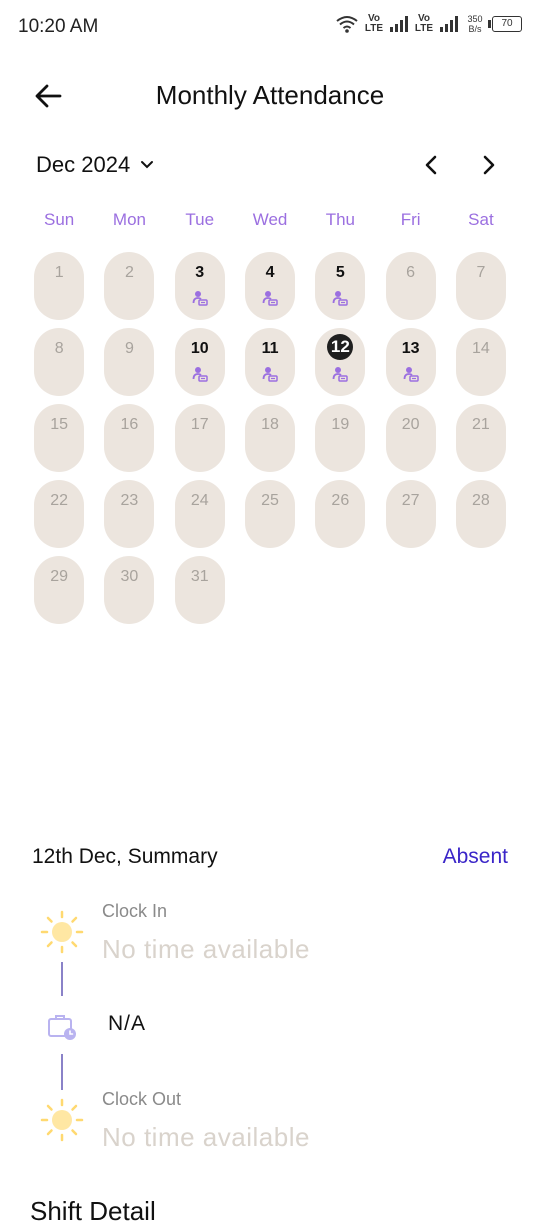  I want to click on calendar-day-6: 6, so click(410, 286).